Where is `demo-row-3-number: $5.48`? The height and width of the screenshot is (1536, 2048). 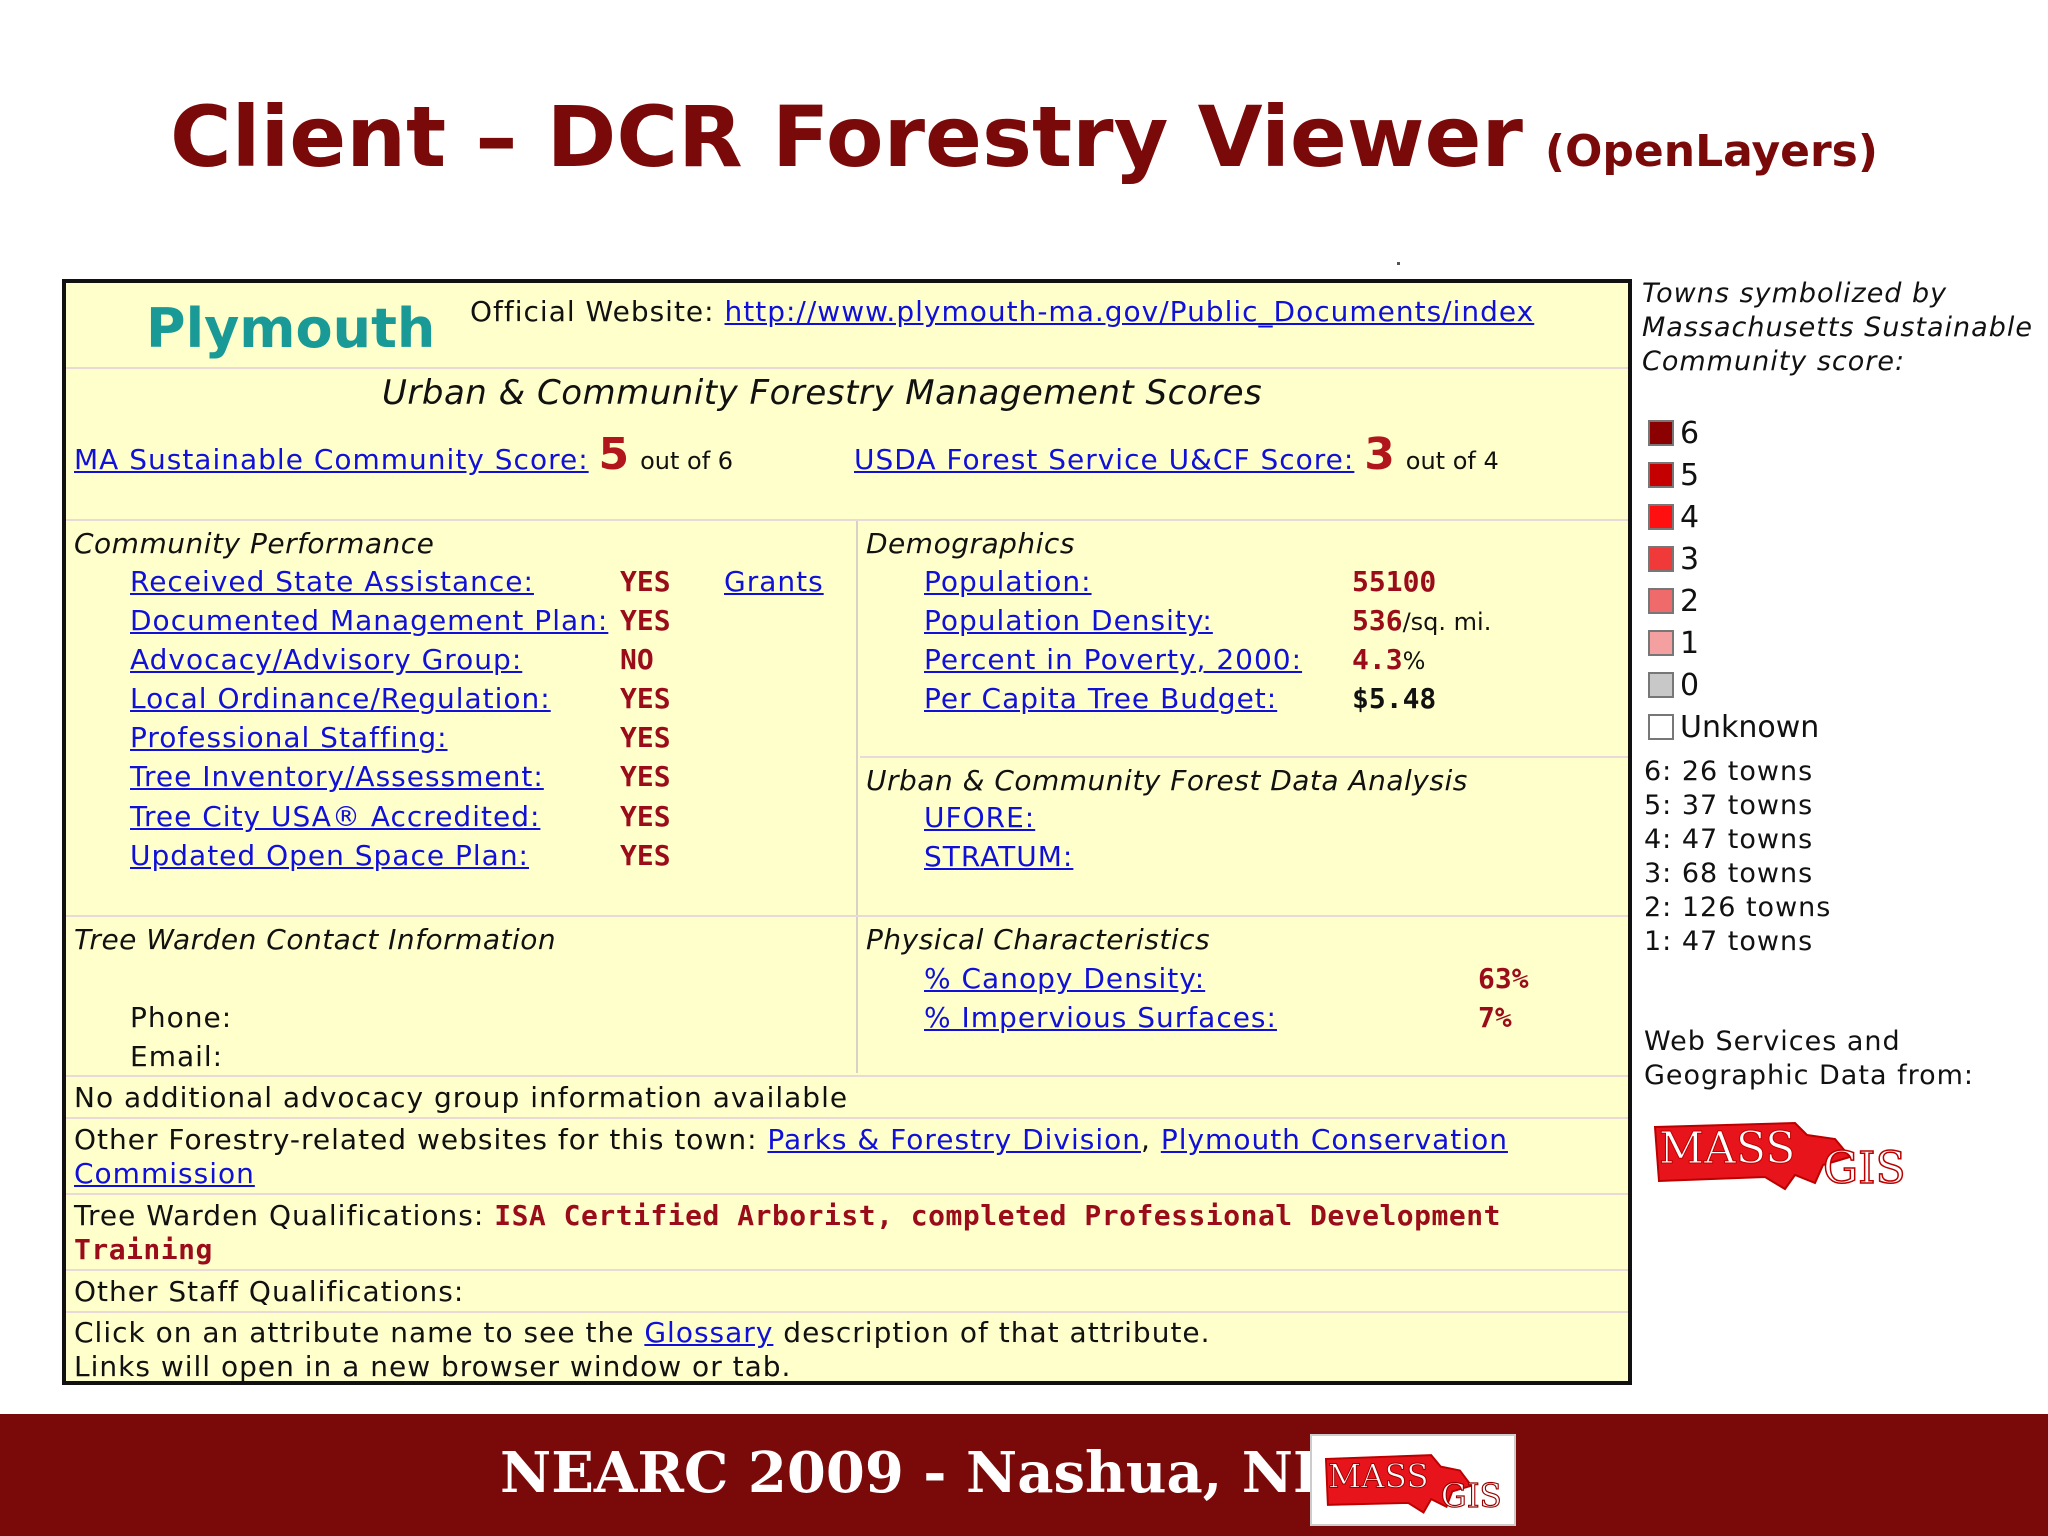 demo-row-3-number: $5.48 is located at coordinates (1394, 698).